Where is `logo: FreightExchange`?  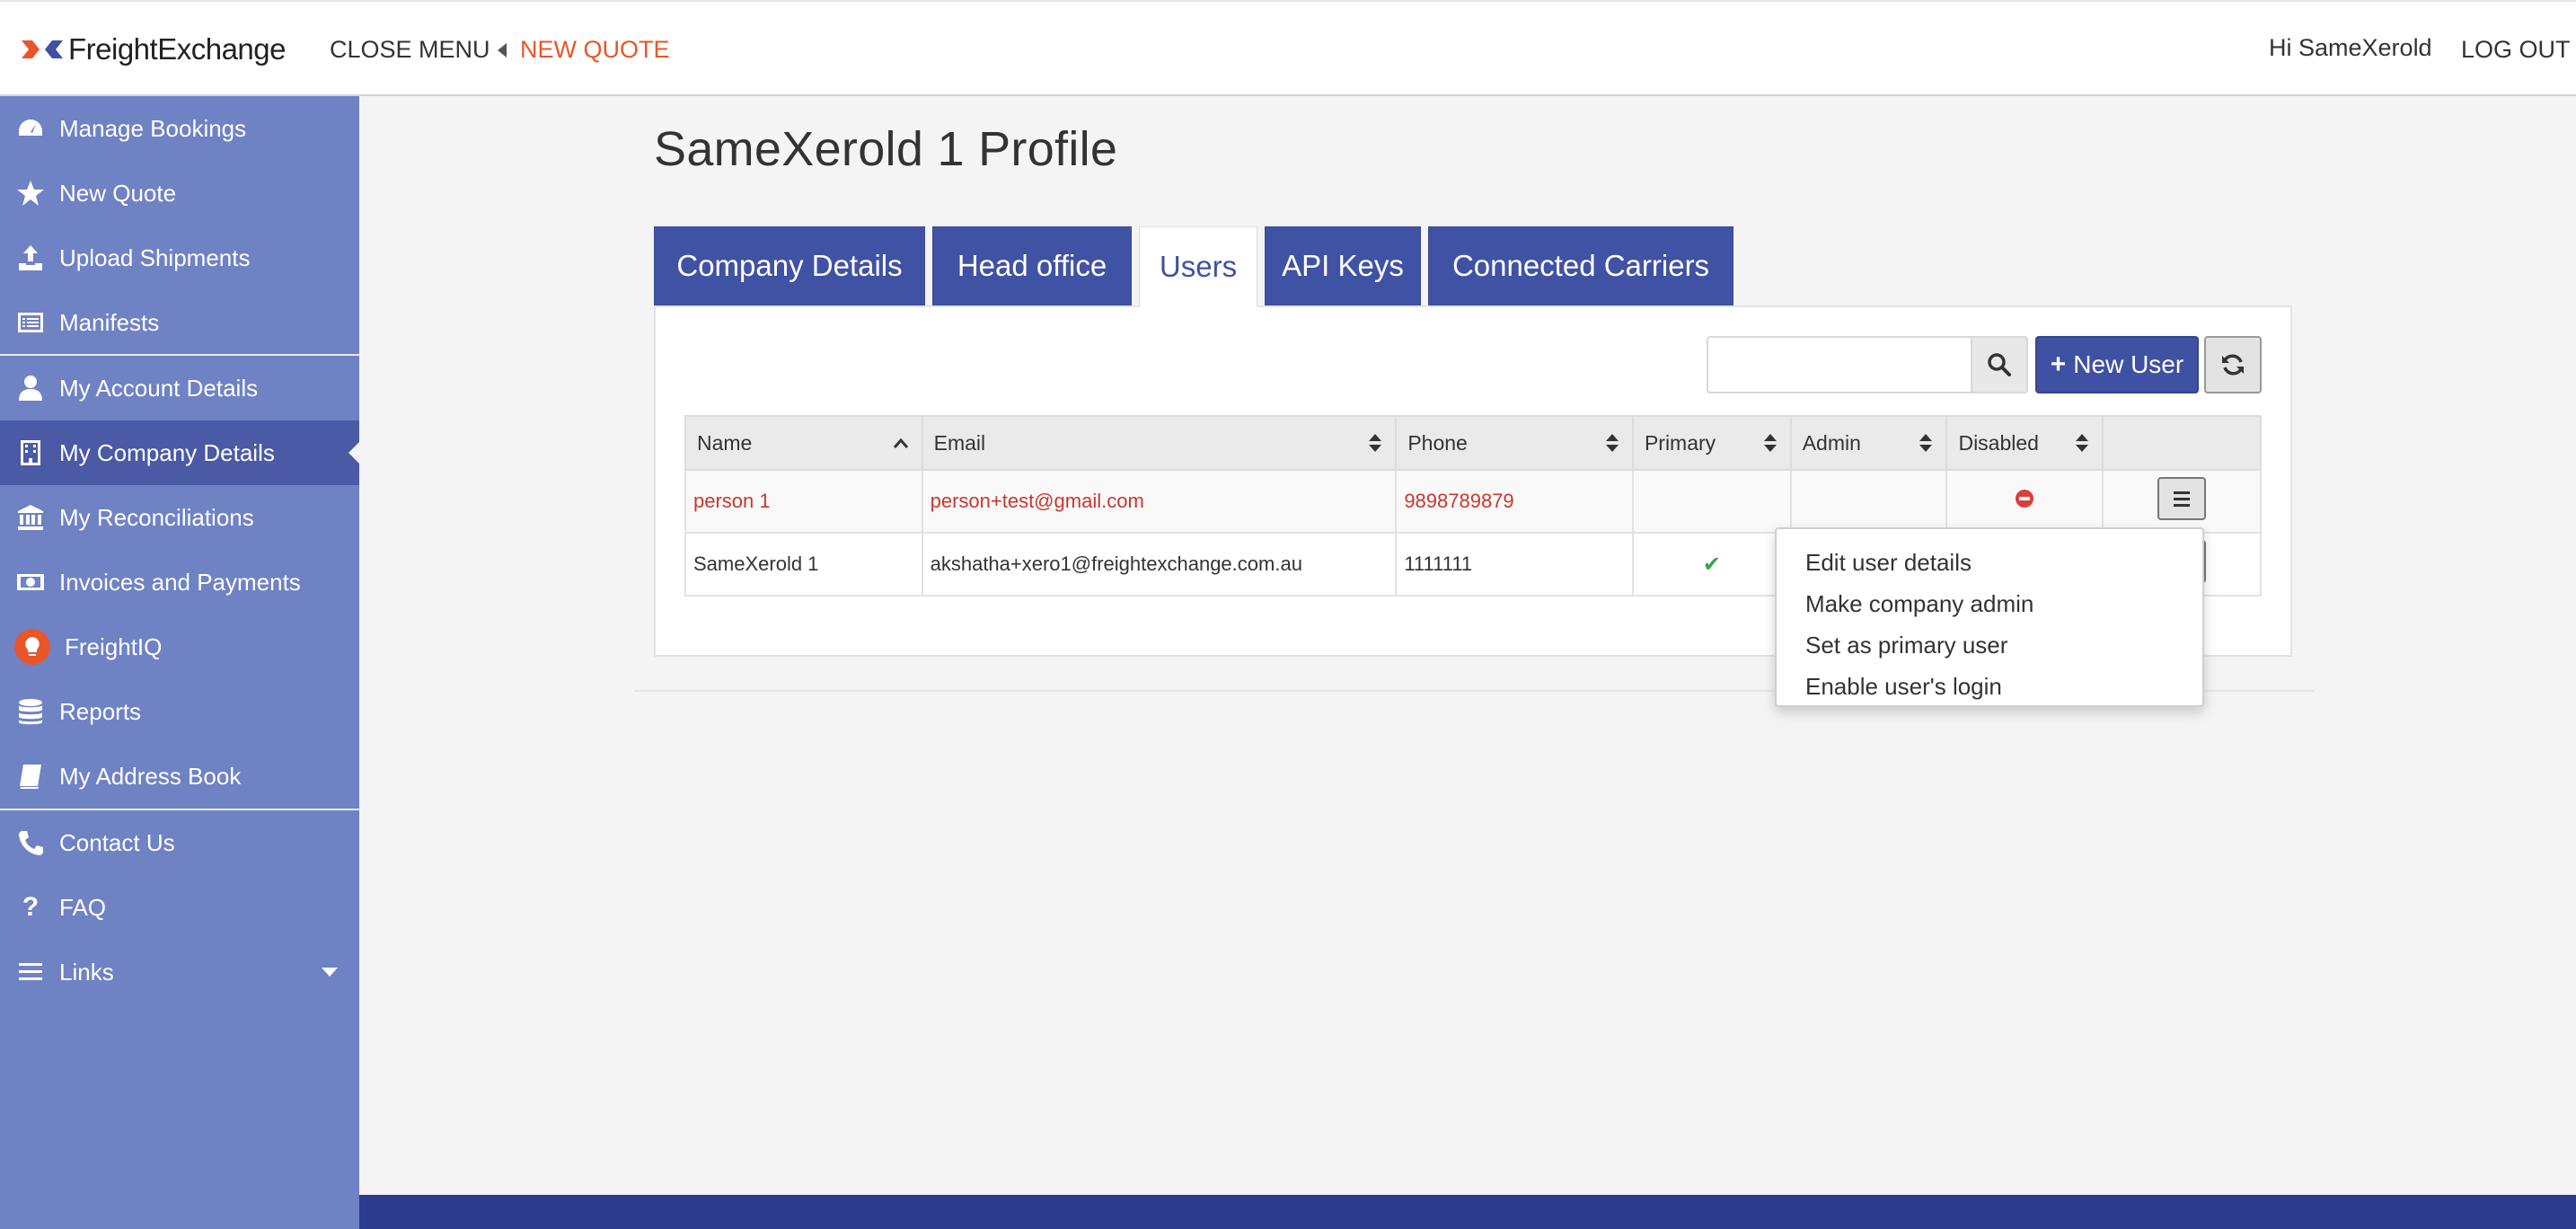 logo: FreightExchange is located at coordinates (153, 49).